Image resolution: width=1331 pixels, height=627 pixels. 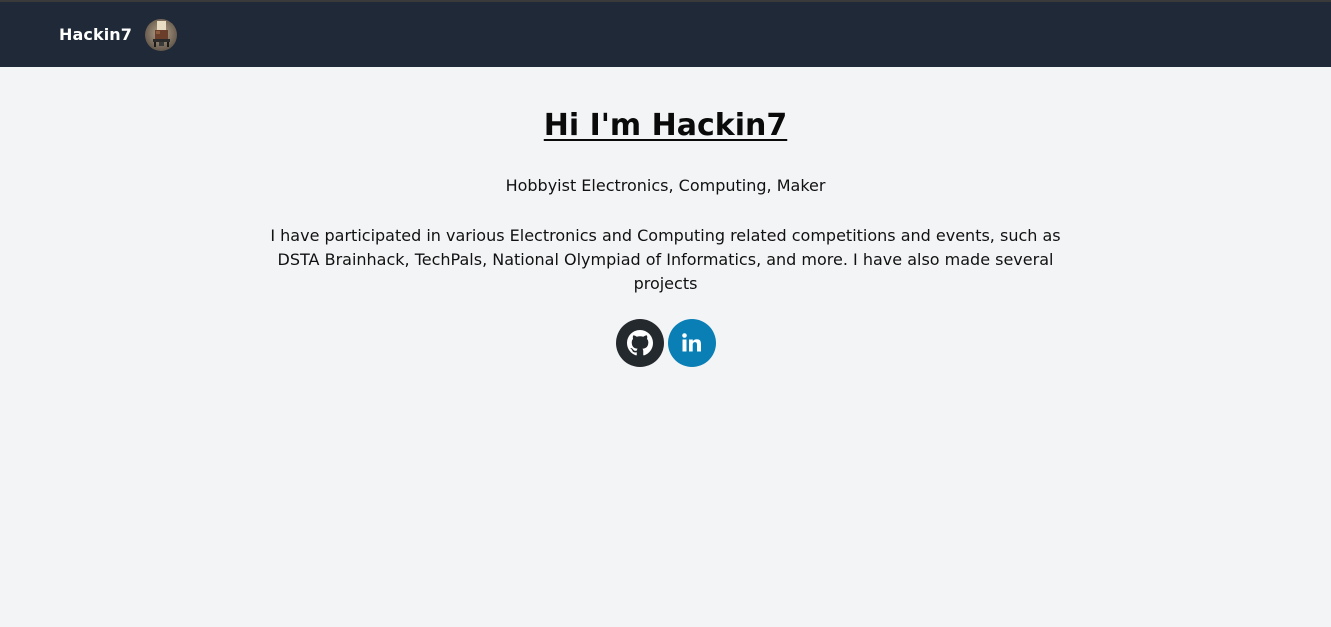 I want to click on linkedin-icon, so click(x=692, y=343).